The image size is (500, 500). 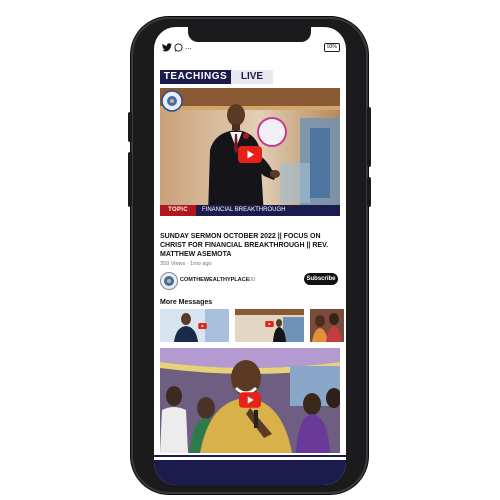 I want to click on channel-subscribers: 500, so click(x=251, y=280).